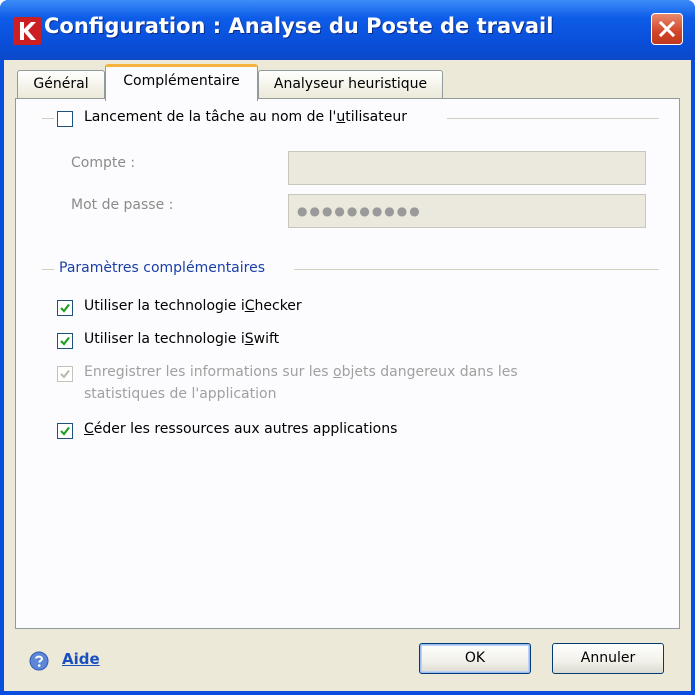 The width and height of the screenshot is (695, 695). I want to click on kaspersky-logo-icon, so click(27, 31).